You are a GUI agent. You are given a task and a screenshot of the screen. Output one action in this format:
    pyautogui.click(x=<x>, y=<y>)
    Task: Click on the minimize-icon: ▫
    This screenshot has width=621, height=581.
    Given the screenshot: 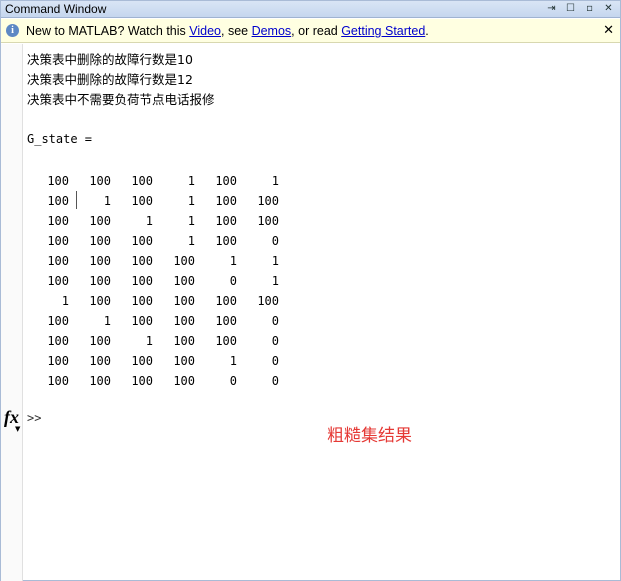 What is the action you would take?
    pyautogui.click(x=589, y=8)
    